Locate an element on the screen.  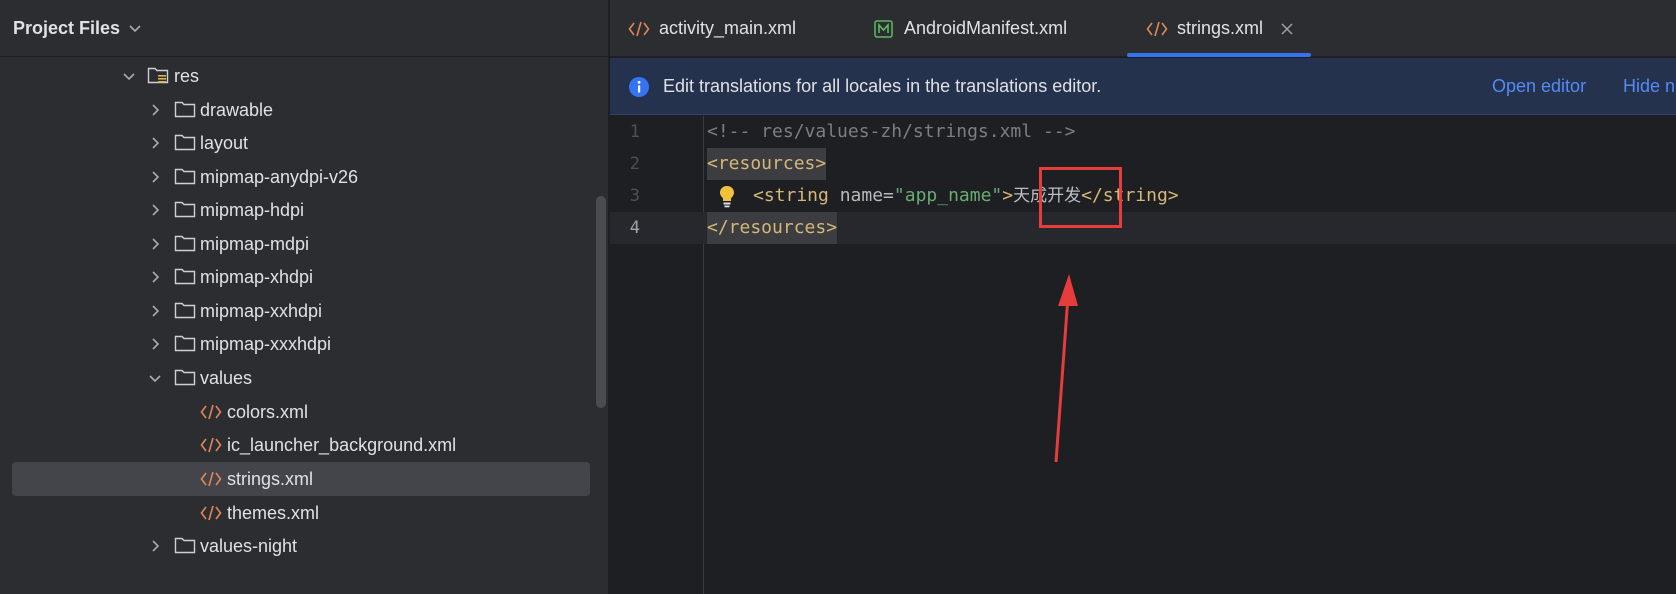
open-editor-link: Open editor is located at coordinates (1539, 86).